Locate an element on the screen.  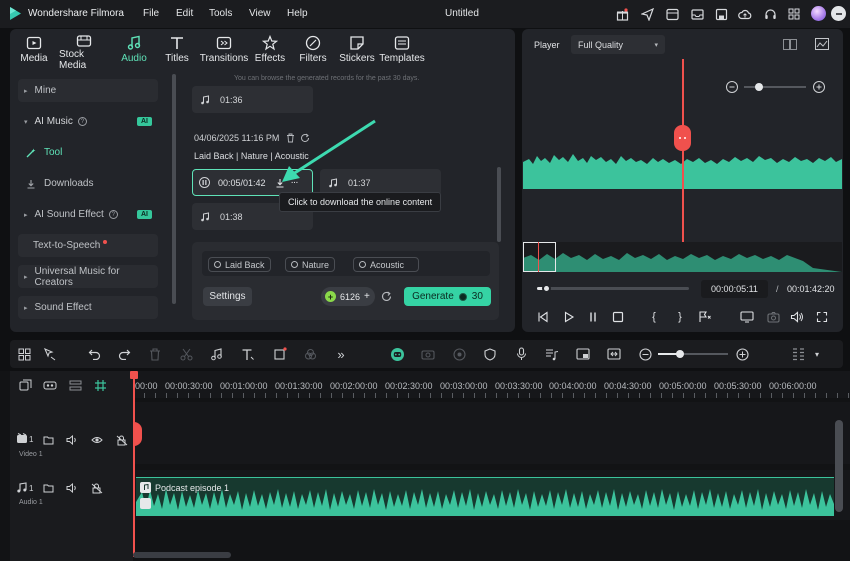
progress-bar is located at coordinates (613, 288).